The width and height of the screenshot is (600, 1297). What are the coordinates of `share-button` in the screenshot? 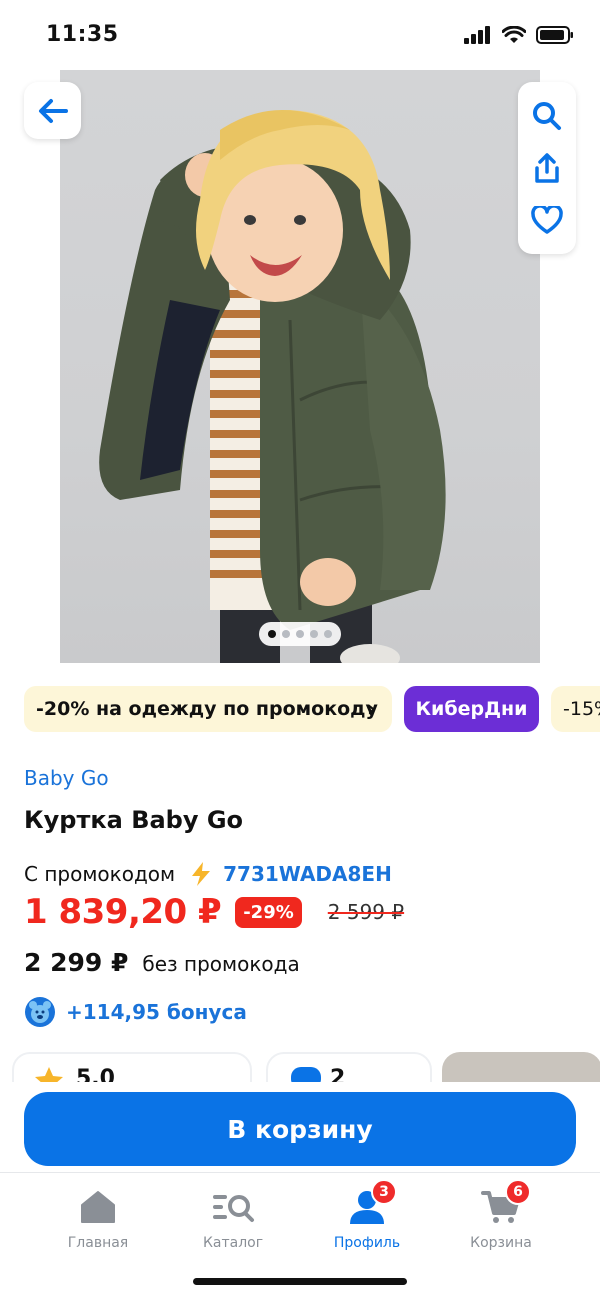 It's located at (547, 168).